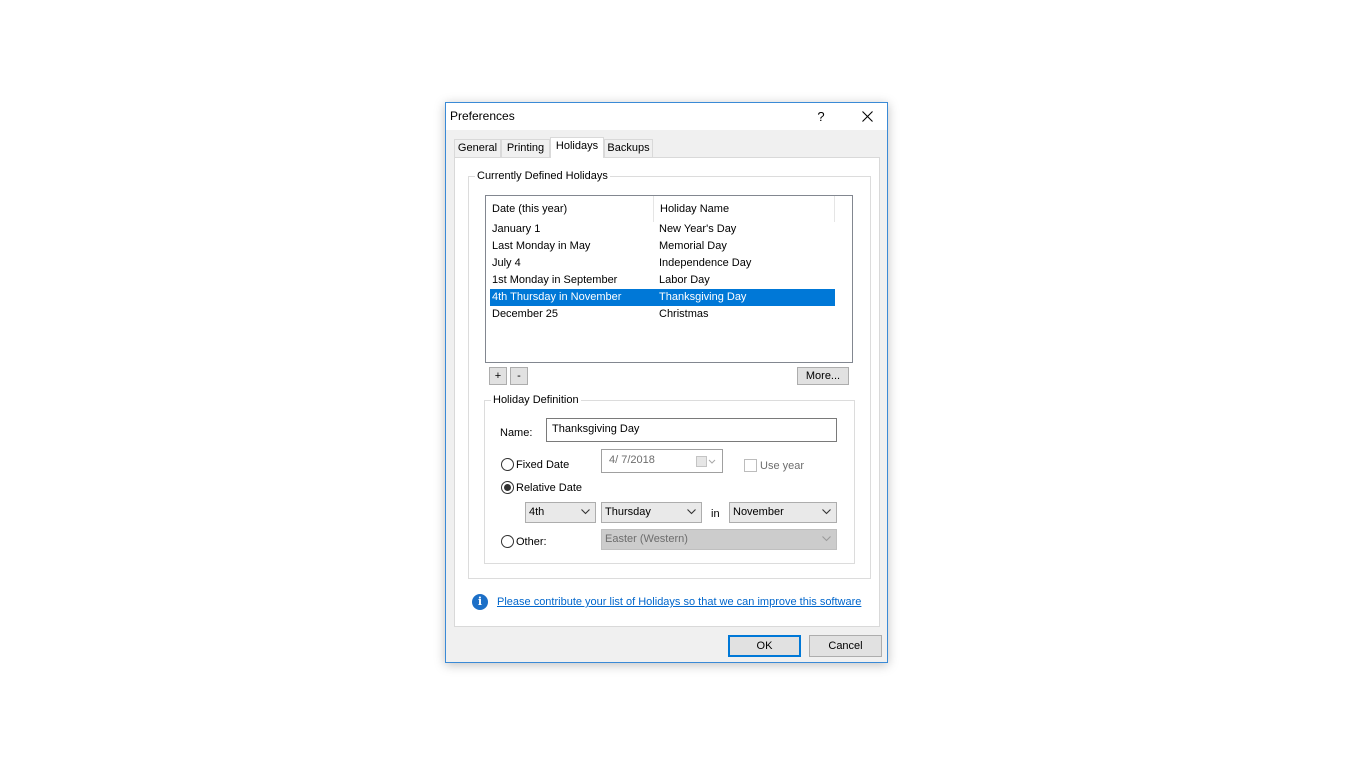 The height and width of the screenshot is (768, 1366). Describe the element at coordinates (549, 488) in the screenshot. I see `relative-date-label: Relative Date` at that location.